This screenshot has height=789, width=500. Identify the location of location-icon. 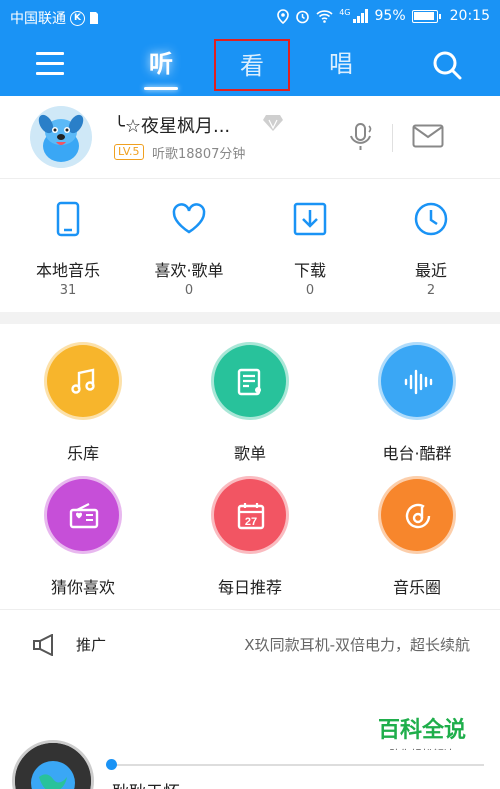
(283, 16).